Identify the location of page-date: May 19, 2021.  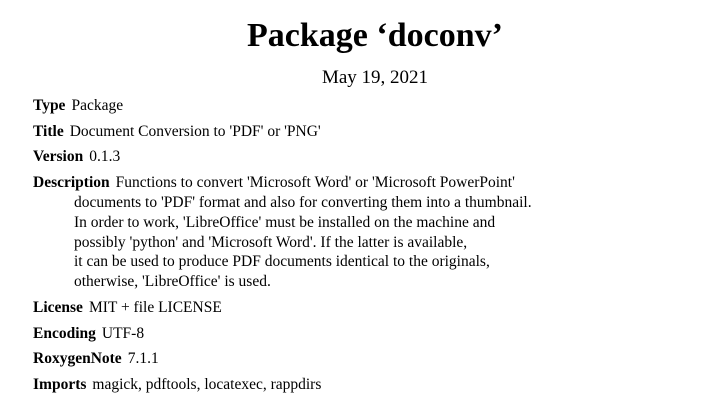
(375, 77).